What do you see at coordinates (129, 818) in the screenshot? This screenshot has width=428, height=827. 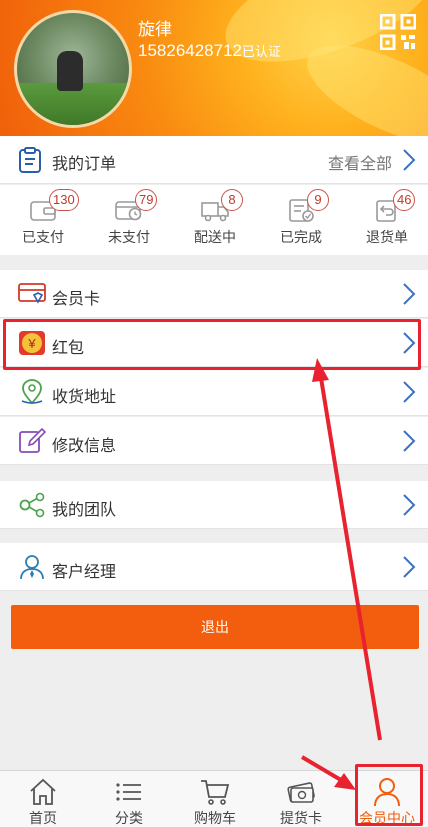 I see `tab-label: 分类` at bounding box center [129, 818].